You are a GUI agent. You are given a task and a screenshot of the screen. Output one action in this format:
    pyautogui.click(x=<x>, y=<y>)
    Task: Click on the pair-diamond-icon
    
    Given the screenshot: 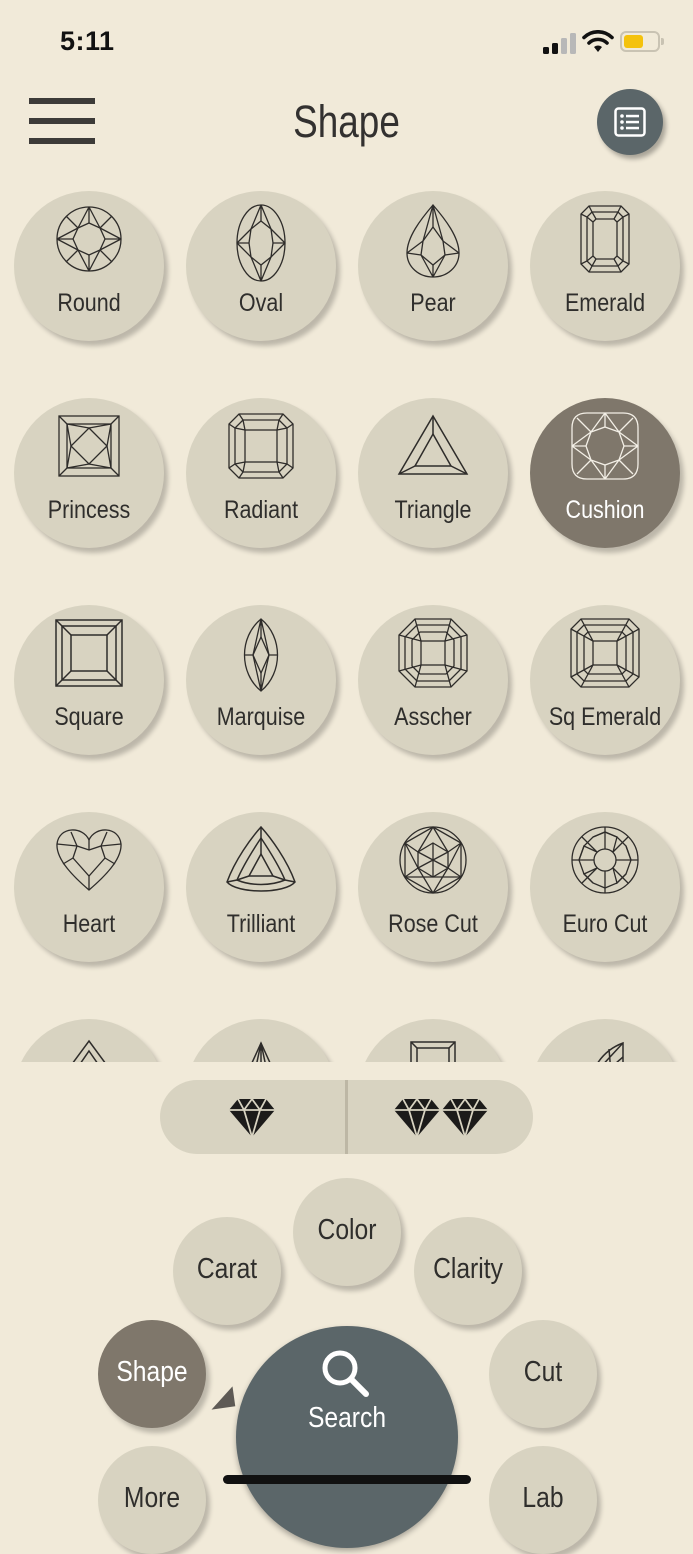 What is the action you would take?
    pyautogui.click(x=441, y=1118)
    